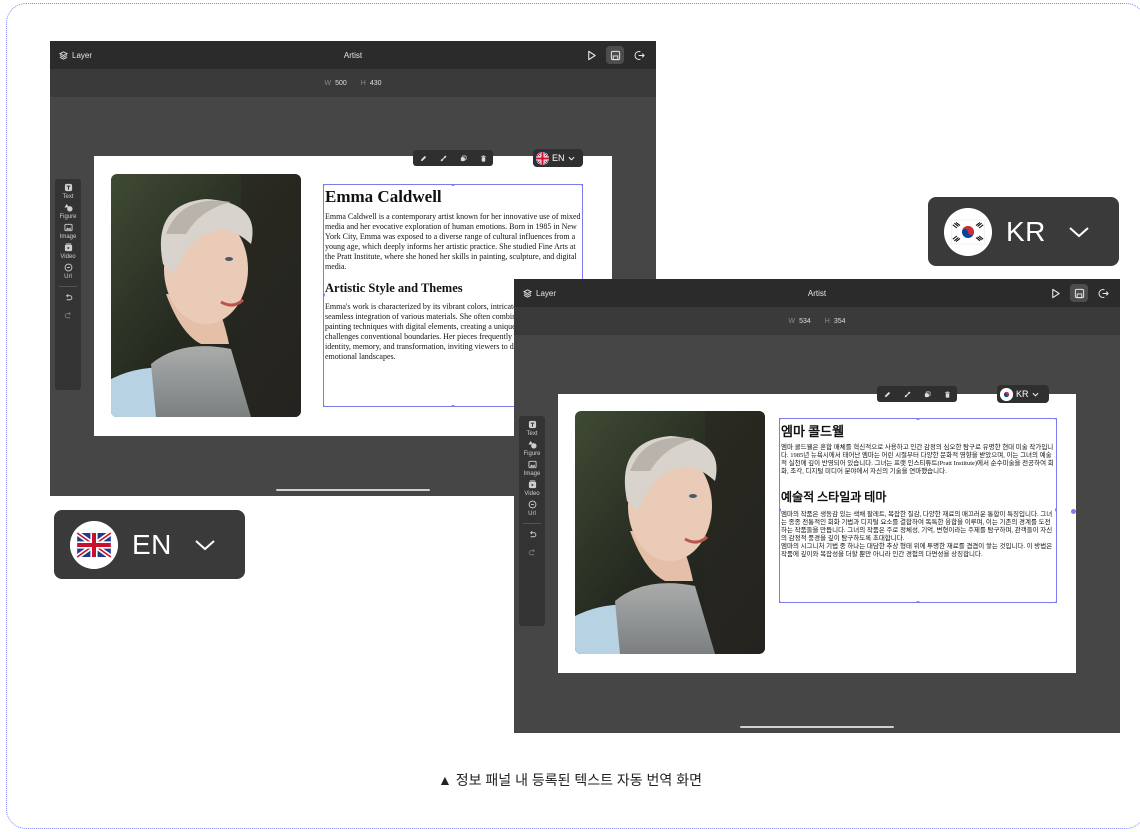  I want to click on image-tool-icon, so click(68, 227).